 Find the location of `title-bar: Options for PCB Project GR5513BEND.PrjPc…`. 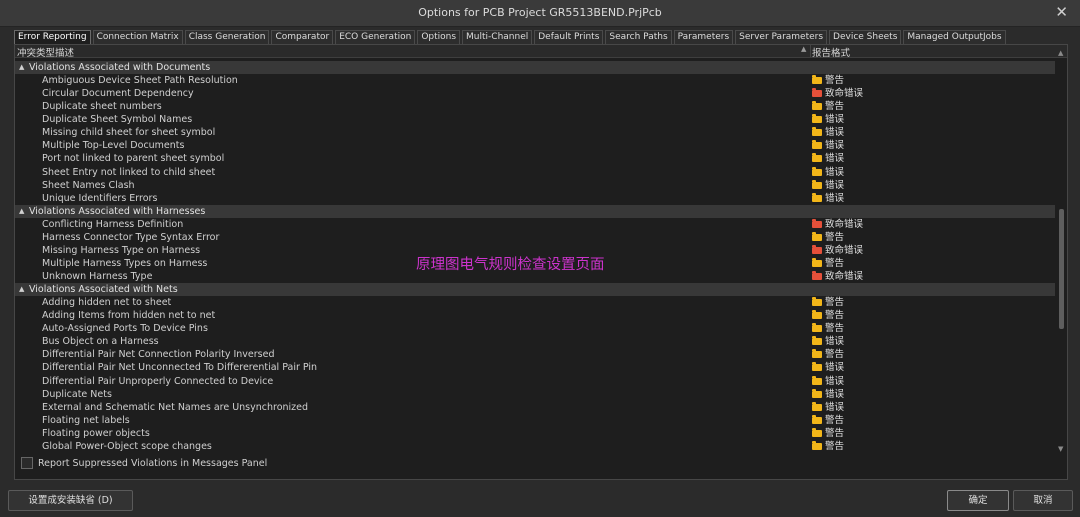

title-bar: Options for PCB Project GR5513BEND.PrjPc… is located at coordinates (540, 13).